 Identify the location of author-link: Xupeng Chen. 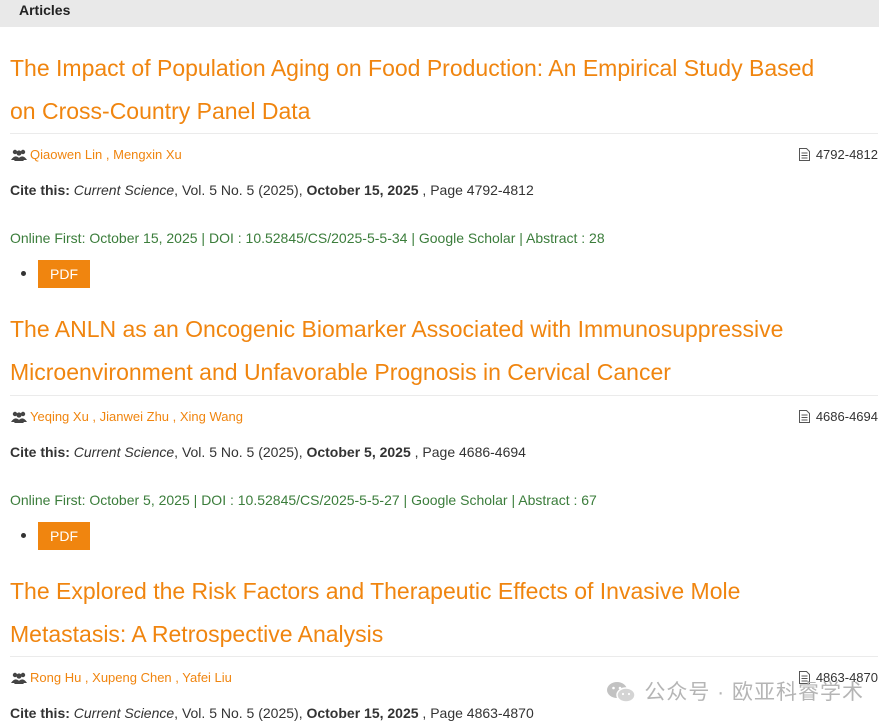
(132, 677).